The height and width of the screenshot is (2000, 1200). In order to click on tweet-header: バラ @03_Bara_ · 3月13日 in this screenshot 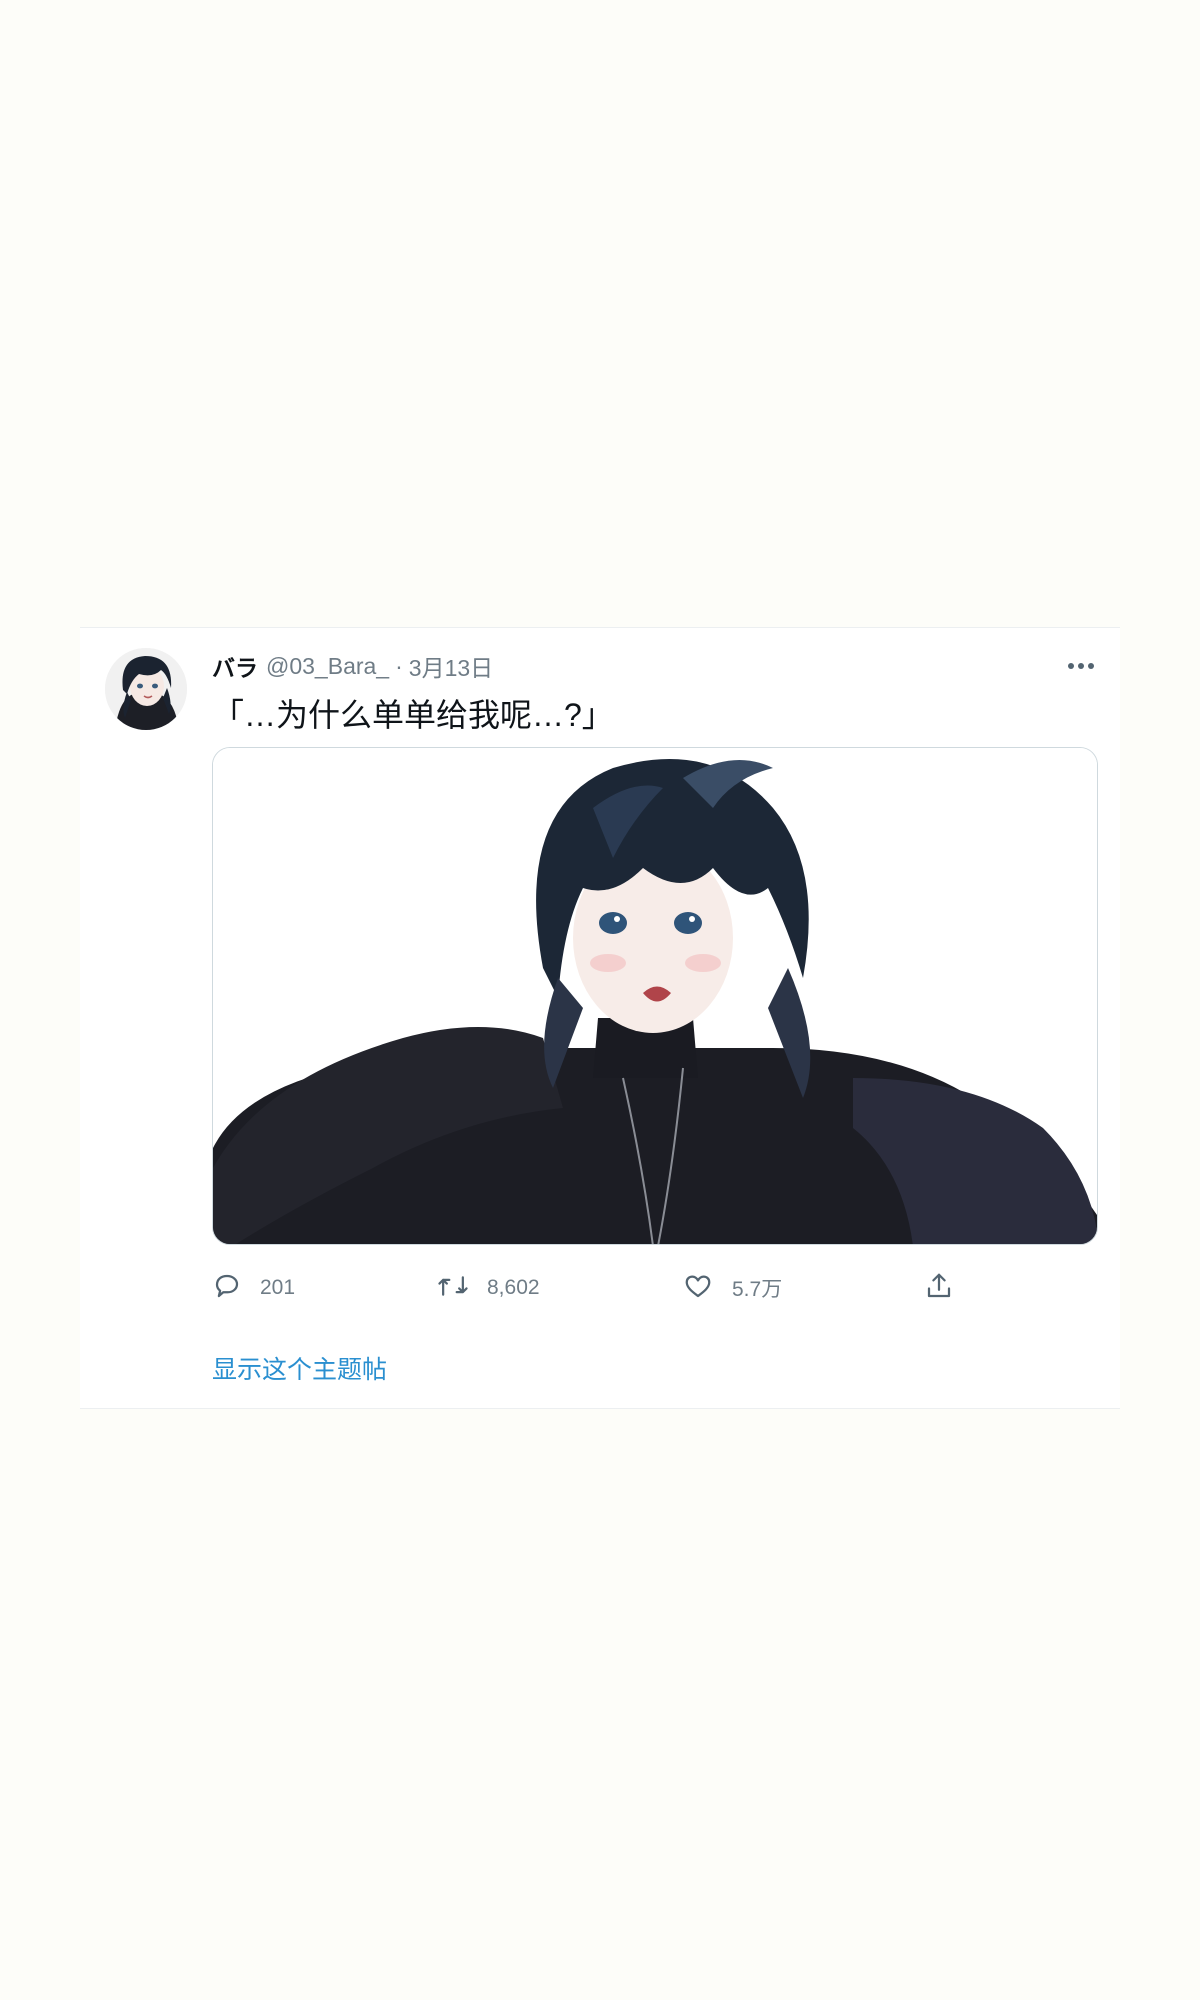, I will do `click(352, 666)`.